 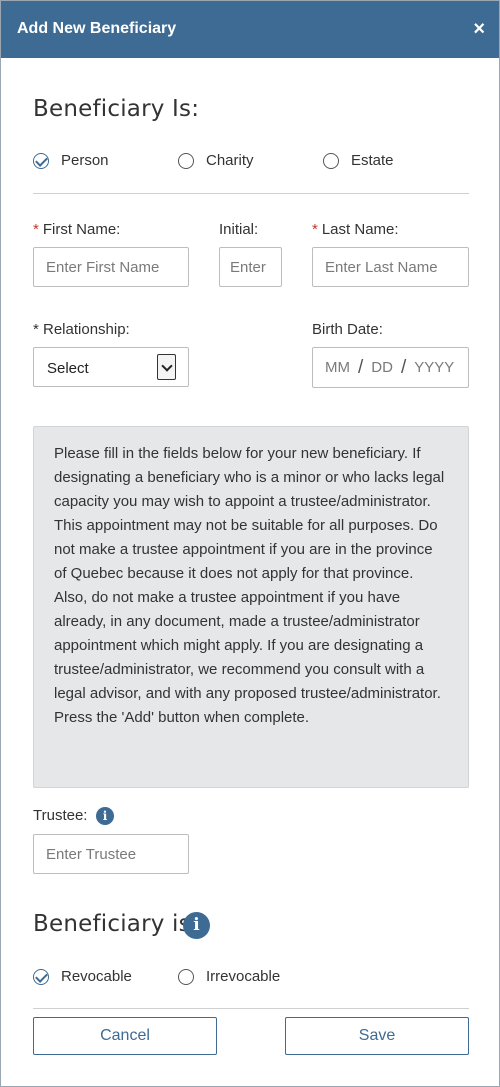 I want to click on radio-person: Person, so click(x=71, y=160).